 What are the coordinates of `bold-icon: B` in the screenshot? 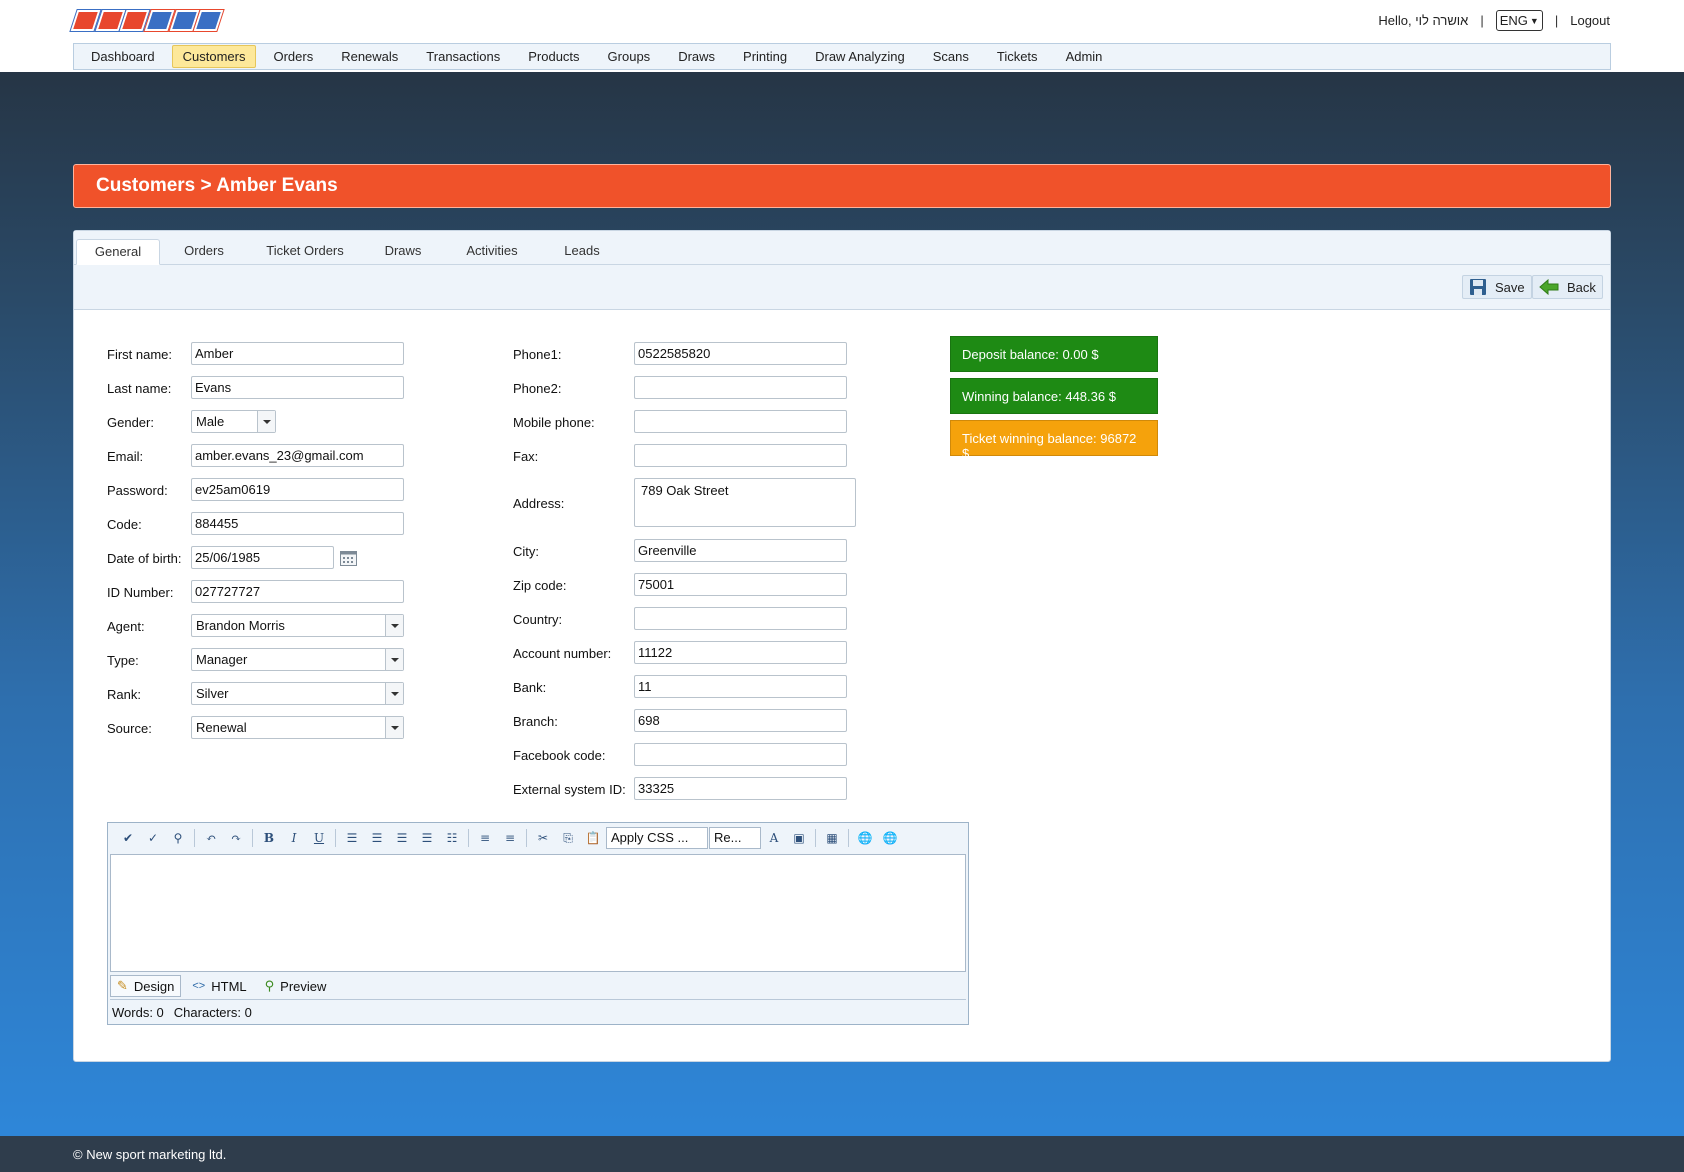 It's located at (269, 838).